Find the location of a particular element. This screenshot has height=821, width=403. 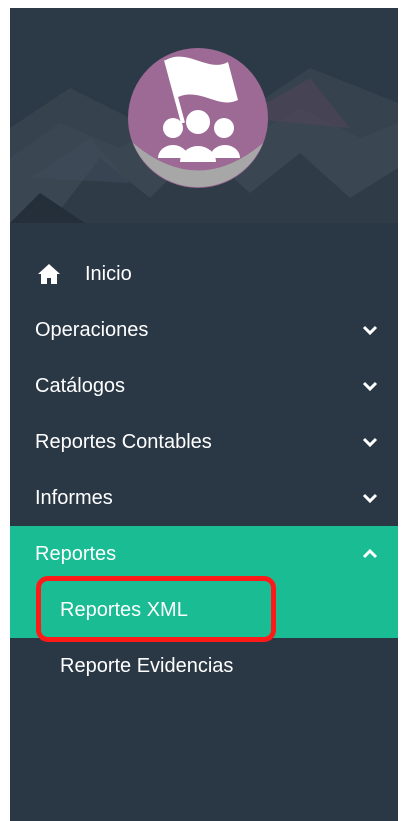

team-flag-icon is located at coordinates (198, 118).